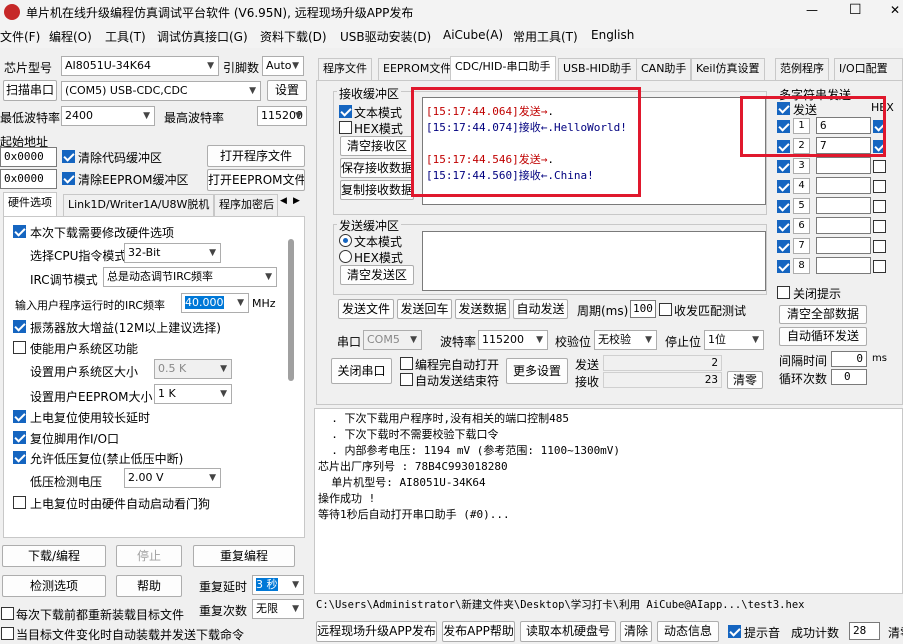  Describe the element at coordinates (202, 36) in the screenshot. I see `menu-debug: 调试仿真接口(G)` at that location.